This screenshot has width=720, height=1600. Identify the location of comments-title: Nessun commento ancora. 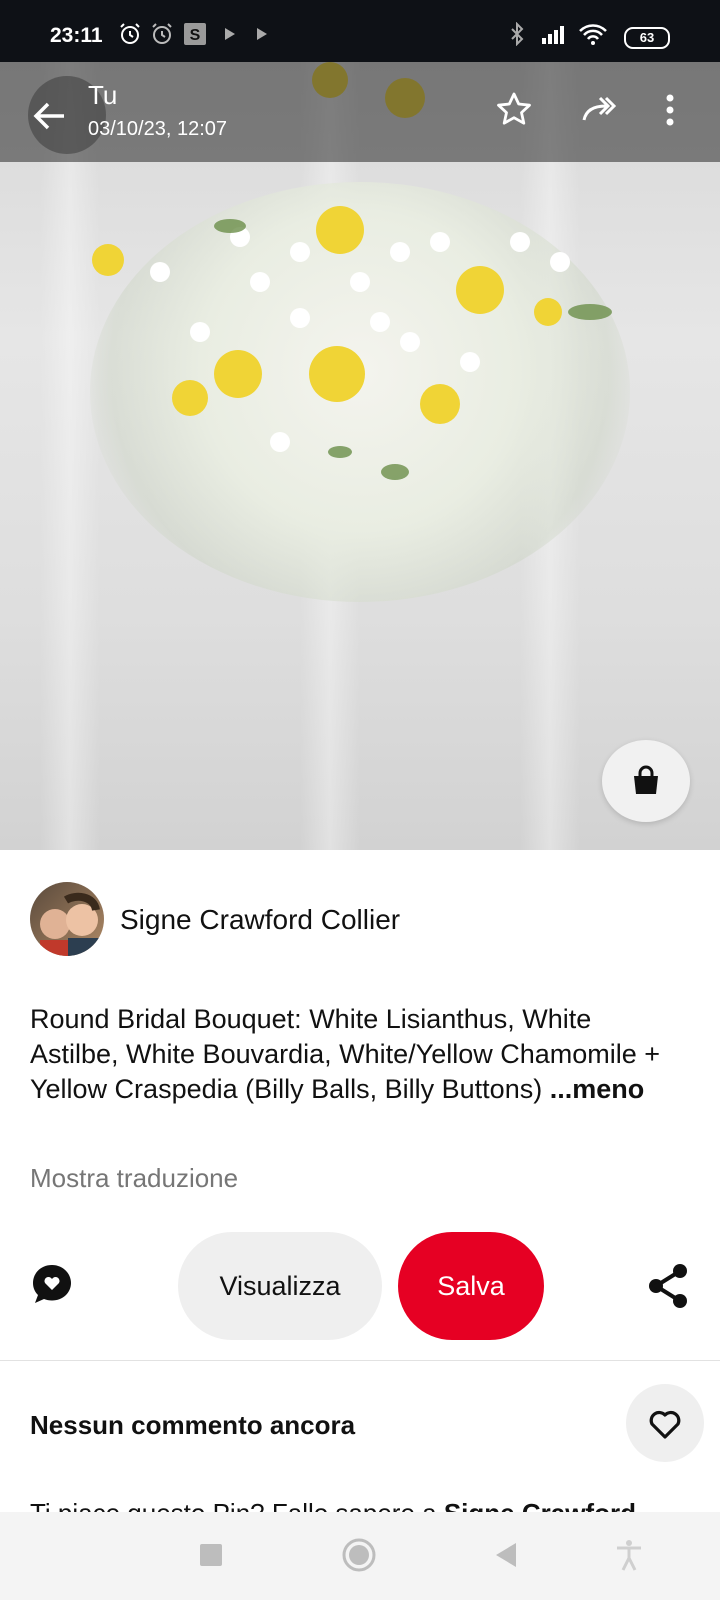
(193, 1425).